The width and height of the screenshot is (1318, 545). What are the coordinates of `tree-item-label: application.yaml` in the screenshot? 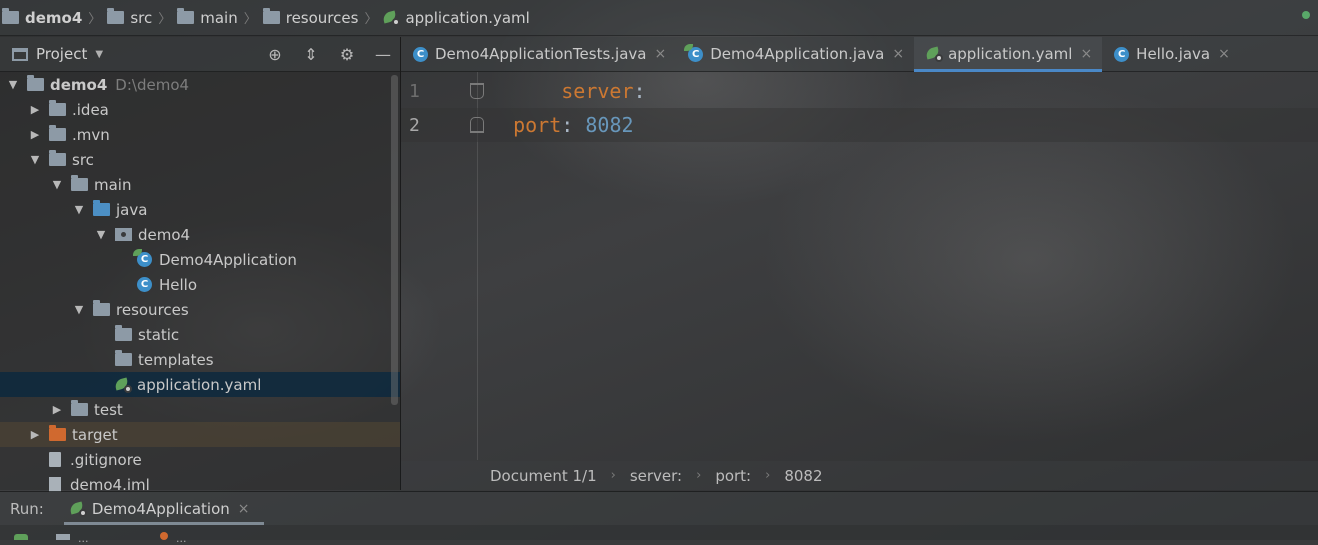 It's located at (199, 384).